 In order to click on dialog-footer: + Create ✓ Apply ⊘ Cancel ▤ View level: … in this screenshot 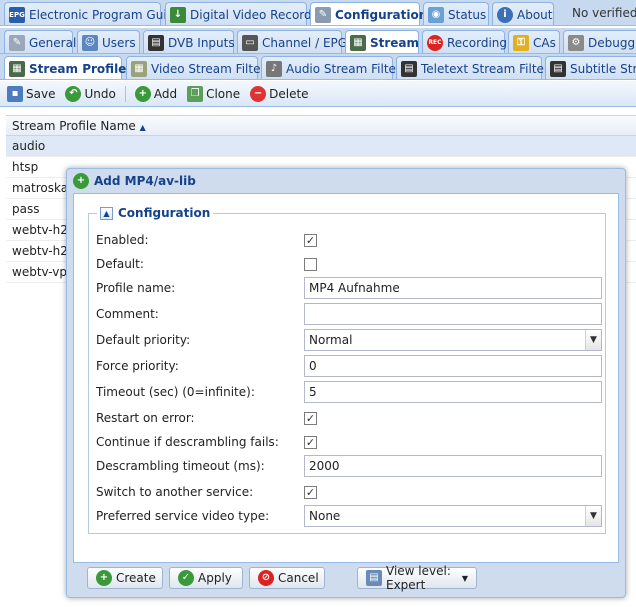, I will do `click(282, 578)`.